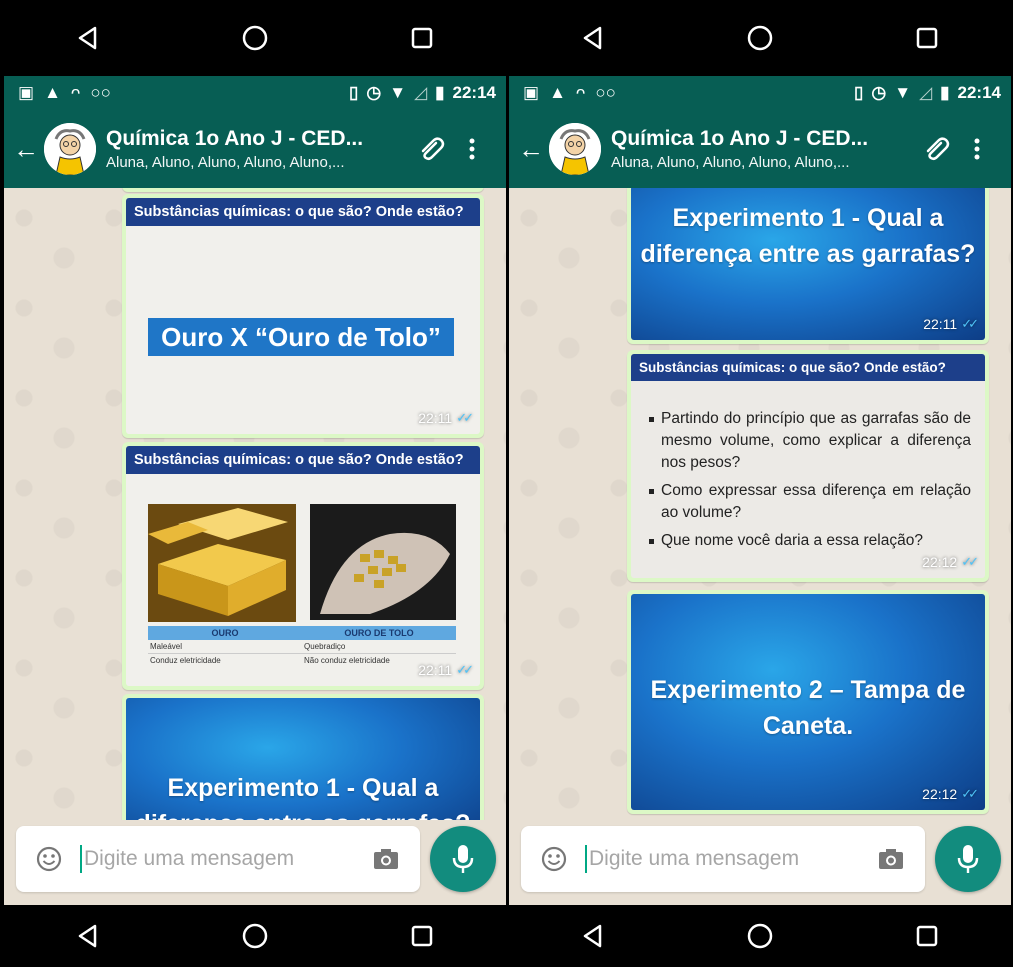 The image size is (1013, 967). I want to click on camera-icon, so click(891, 859).